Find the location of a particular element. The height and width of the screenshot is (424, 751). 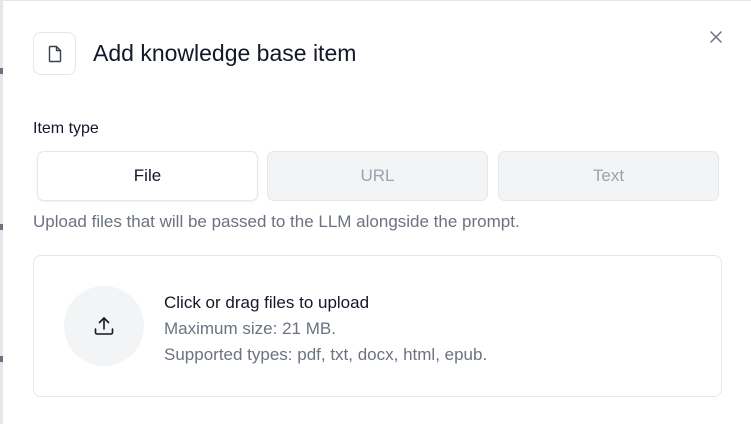

item-type-label: Item type is located at coordinates (66, 128).